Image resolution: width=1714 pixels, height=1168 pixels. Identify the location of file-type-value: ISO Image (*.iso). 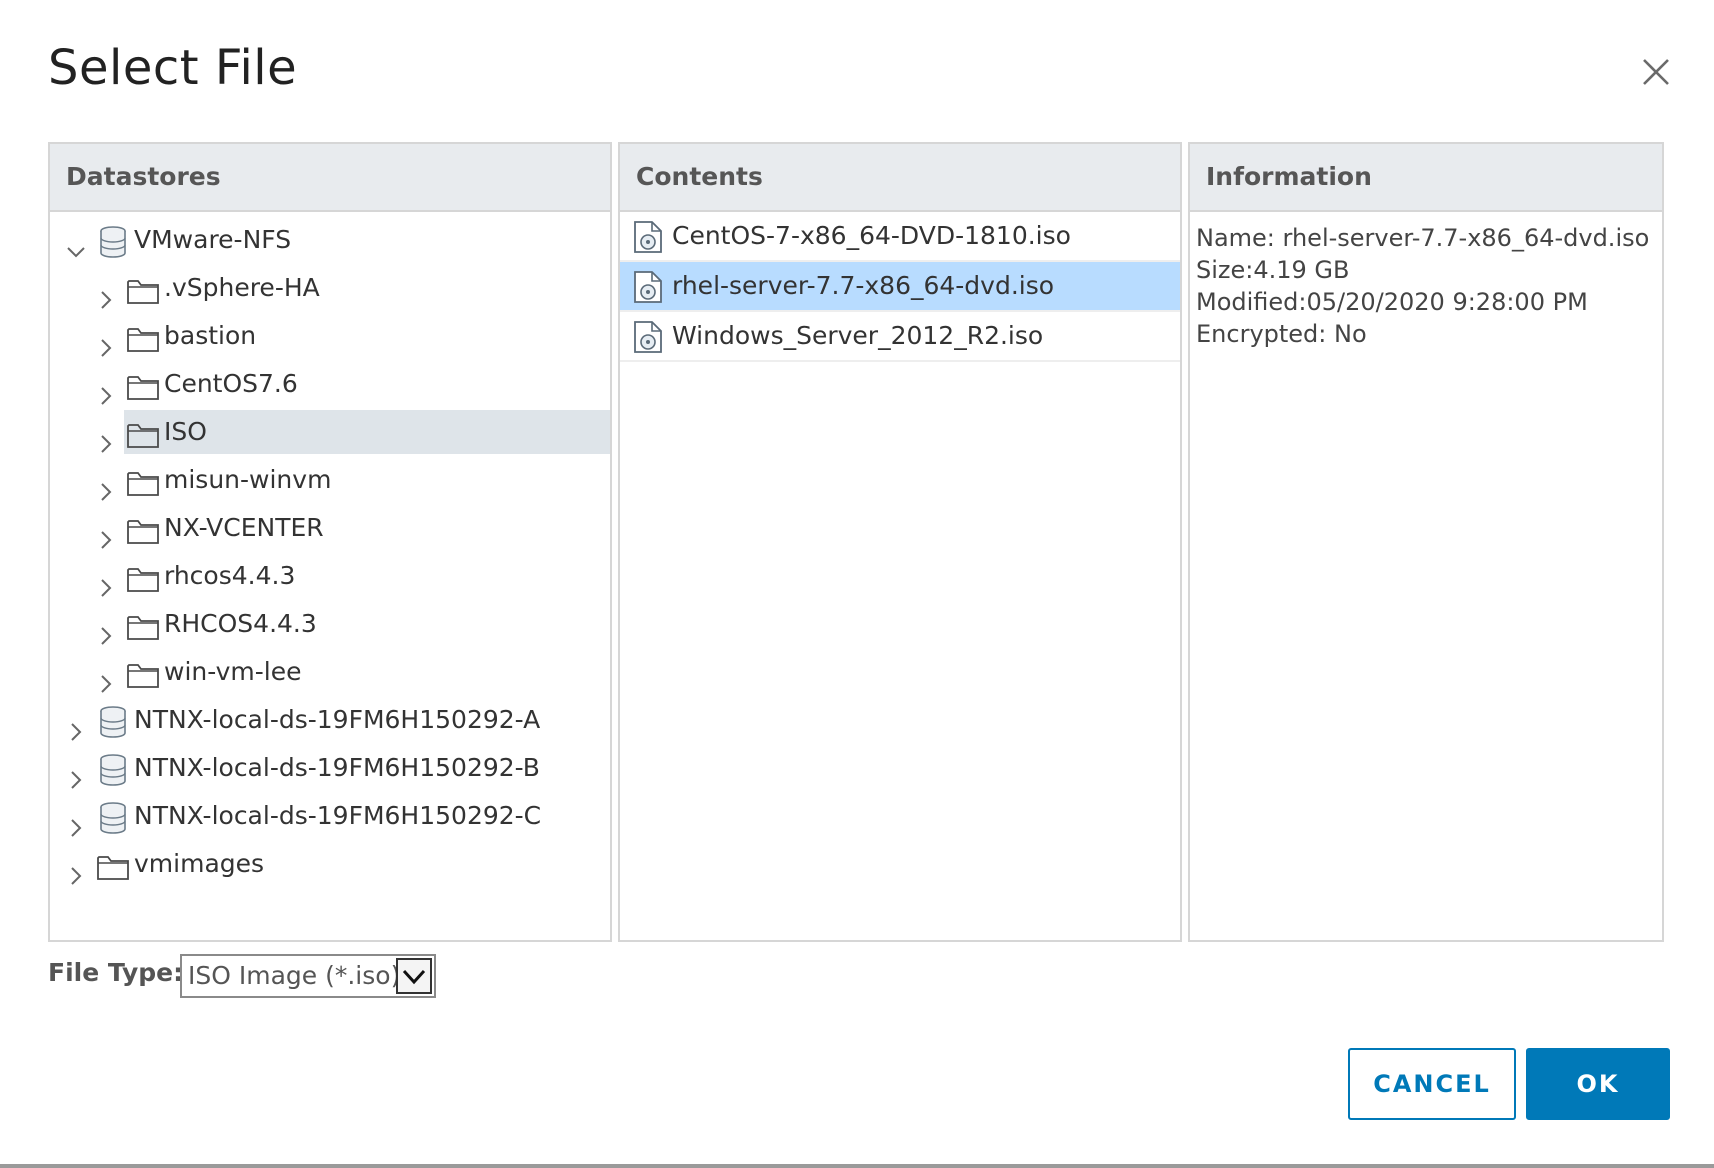
(294, 975).